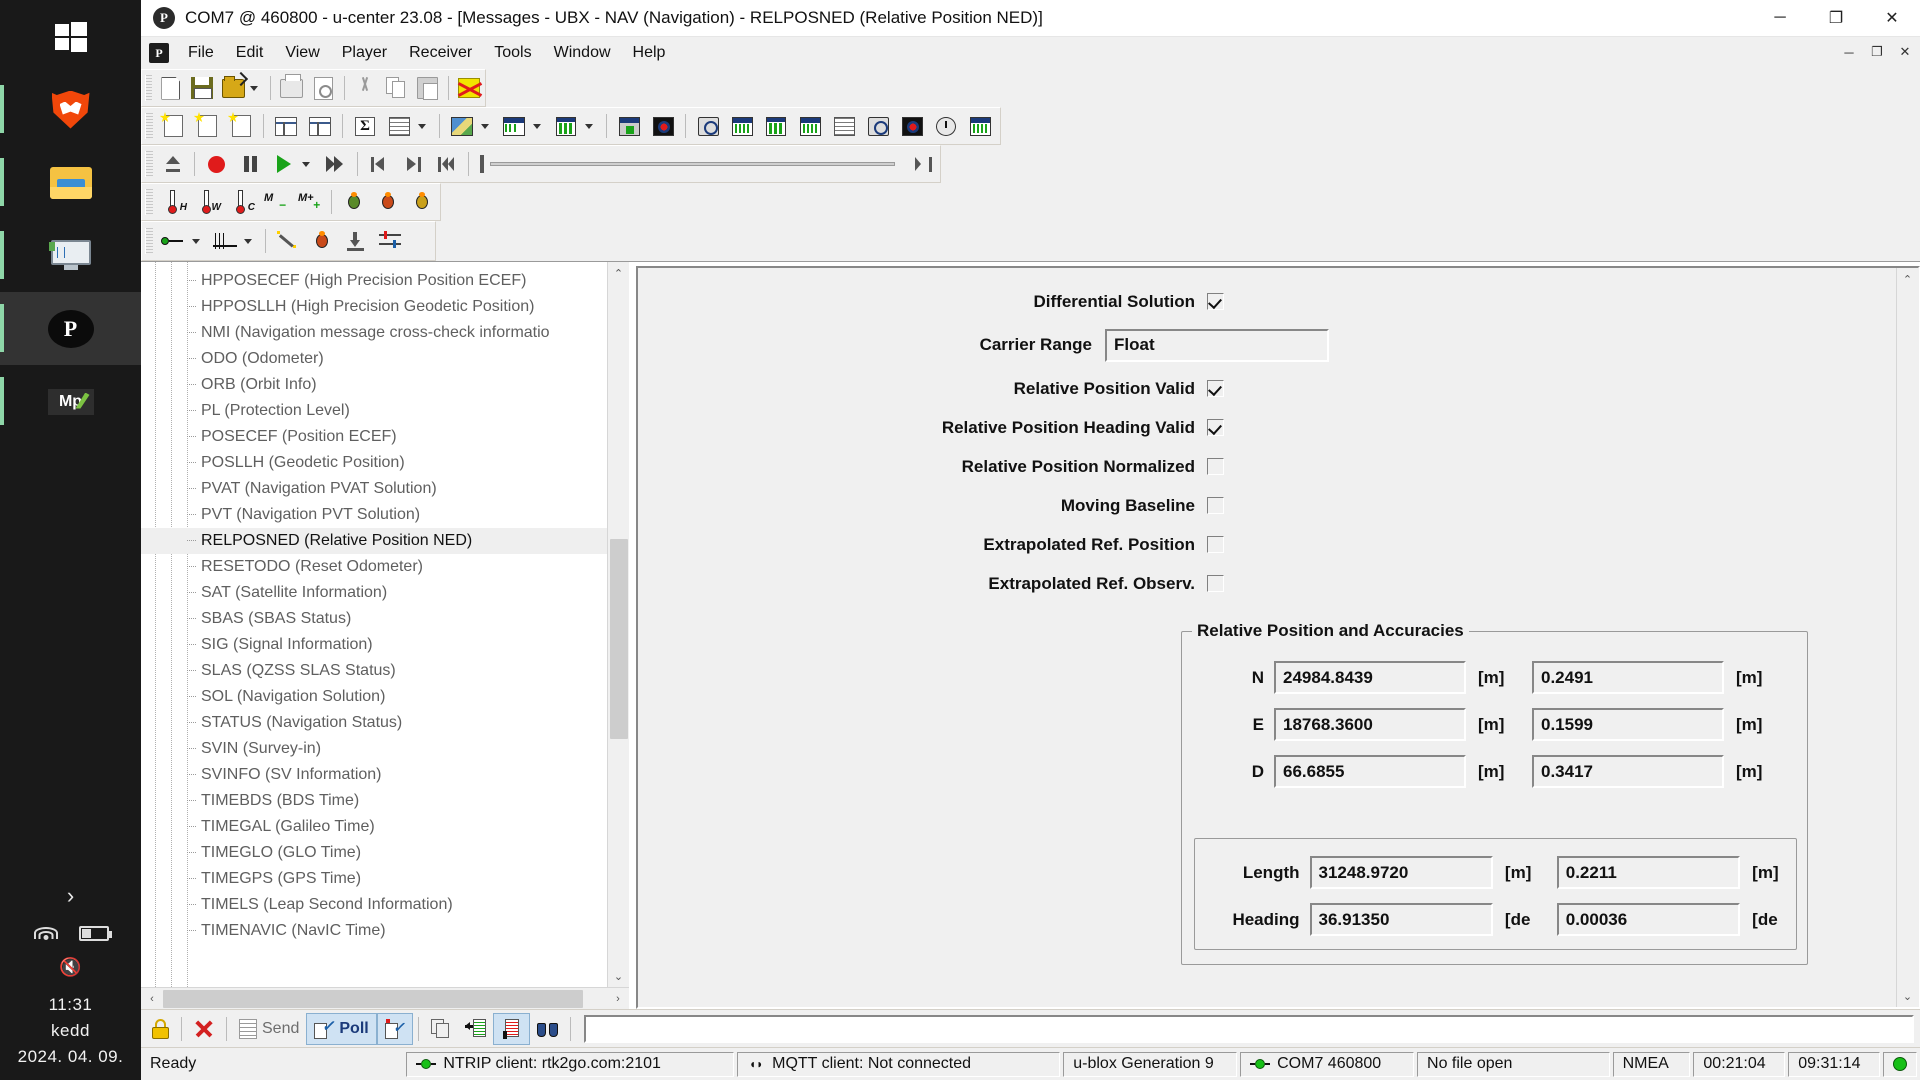 The image size is (1920, 1080). I want to click on menu-edit: Edit, so click(250, 53).